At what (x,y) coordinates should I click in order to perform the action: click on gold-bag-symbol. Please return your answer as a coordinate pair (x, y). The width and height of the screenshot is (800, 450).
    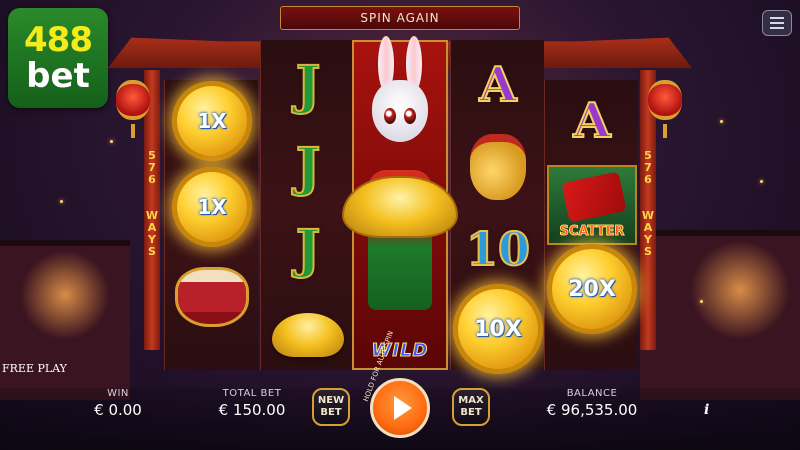
    Looking at the image, I should click on (498, 167).